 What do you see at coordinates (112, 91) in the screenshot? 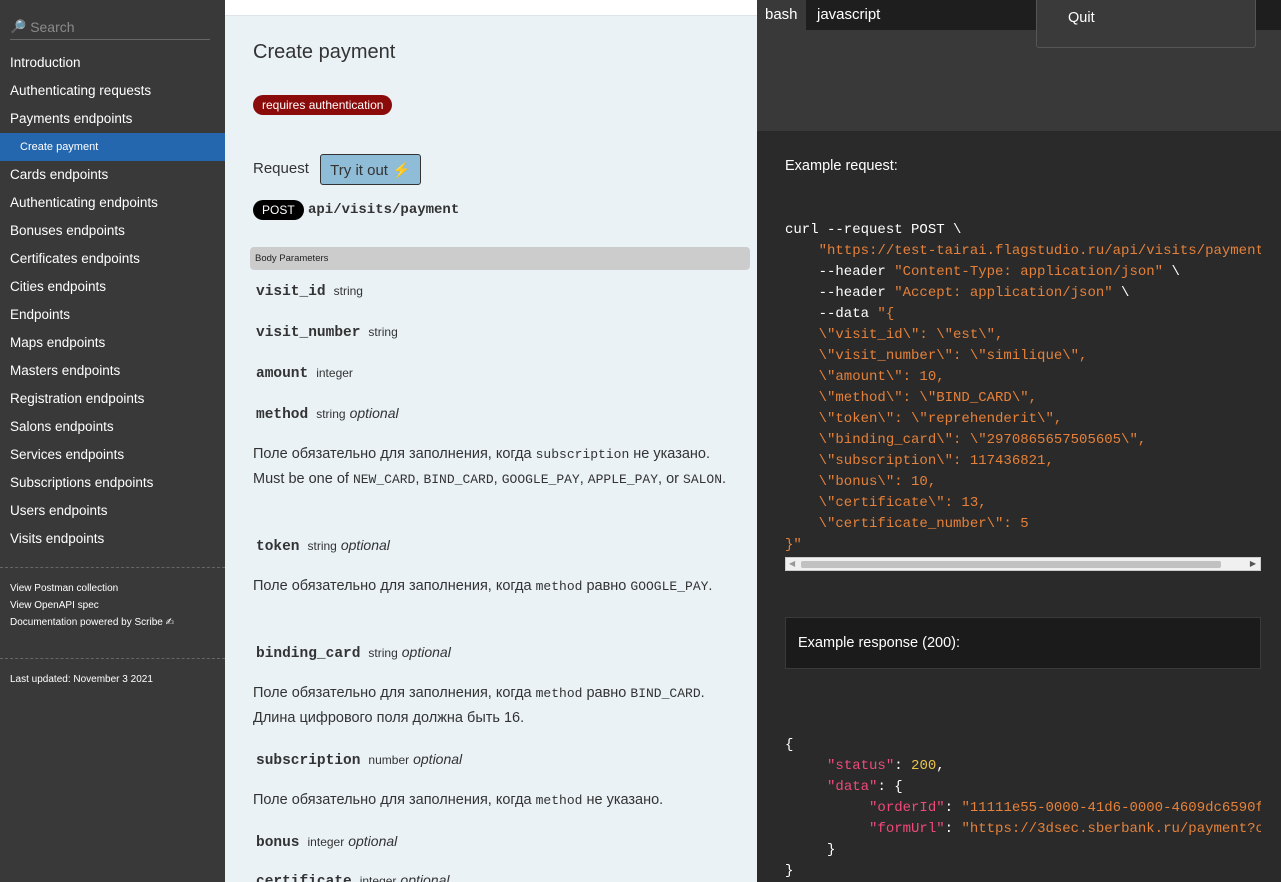
I see `sidebar-item-authenticating-requests: Authenticating requests` at bounding box center [112, 91].